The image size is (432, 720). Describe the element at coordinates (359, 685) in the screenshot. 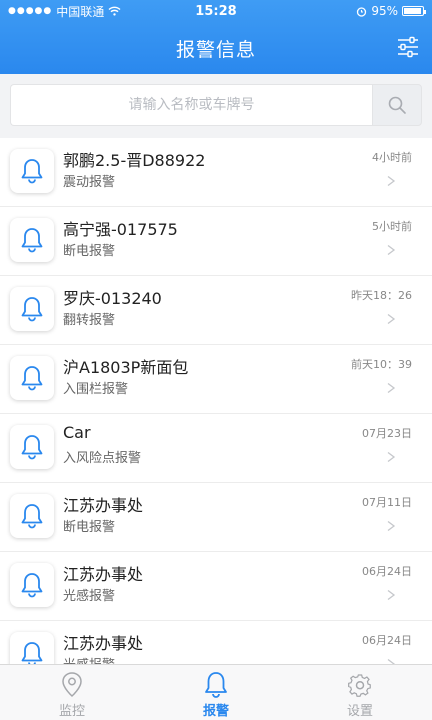

I see `gear-icon` at that location.